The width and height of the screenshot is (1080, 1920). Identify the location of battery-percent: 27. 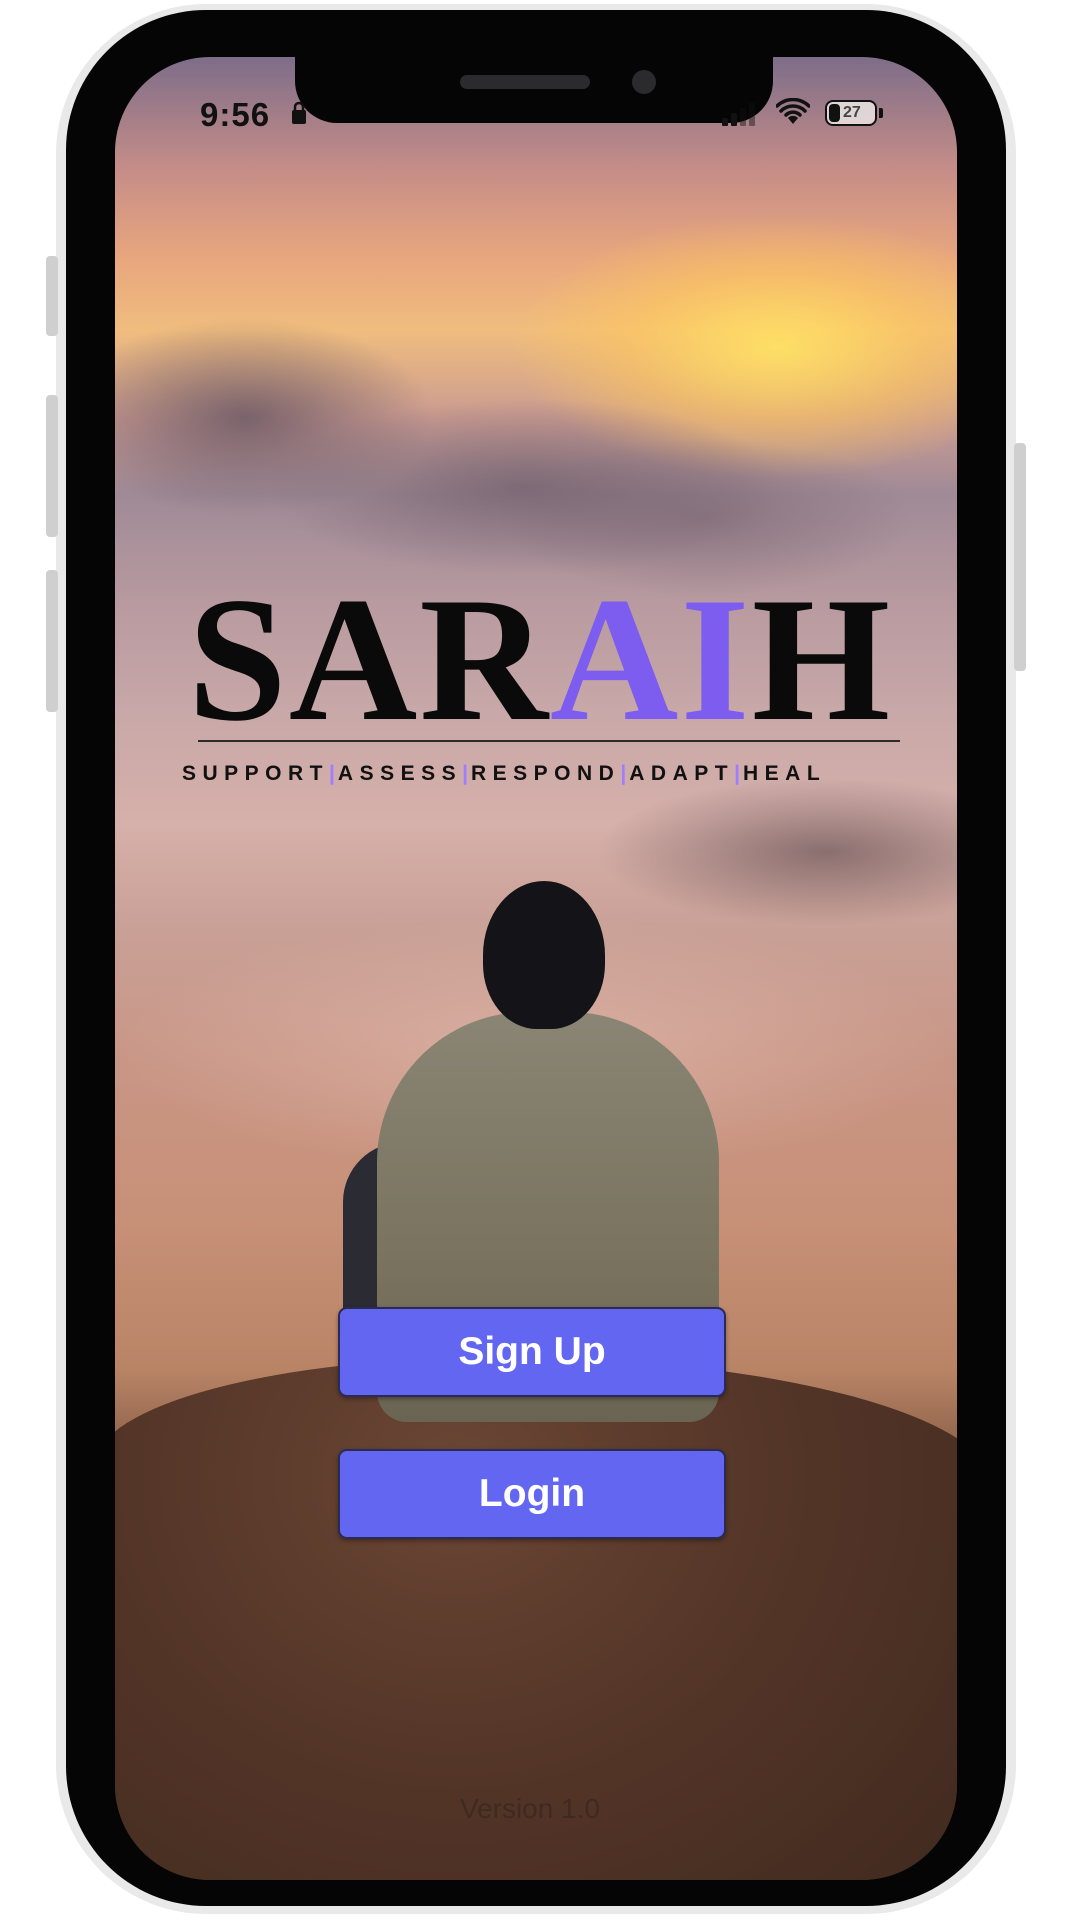
(852, 112).